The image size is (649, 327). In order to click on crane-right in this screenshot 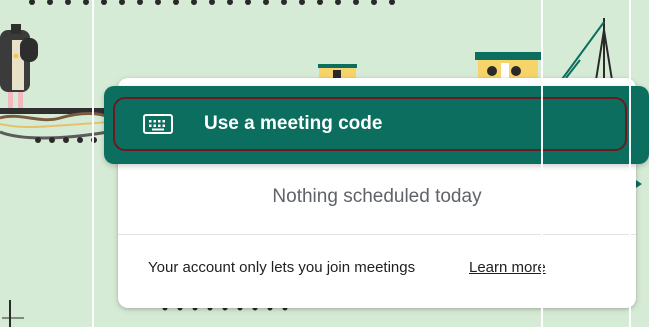, I will do `click(586, 50)`.